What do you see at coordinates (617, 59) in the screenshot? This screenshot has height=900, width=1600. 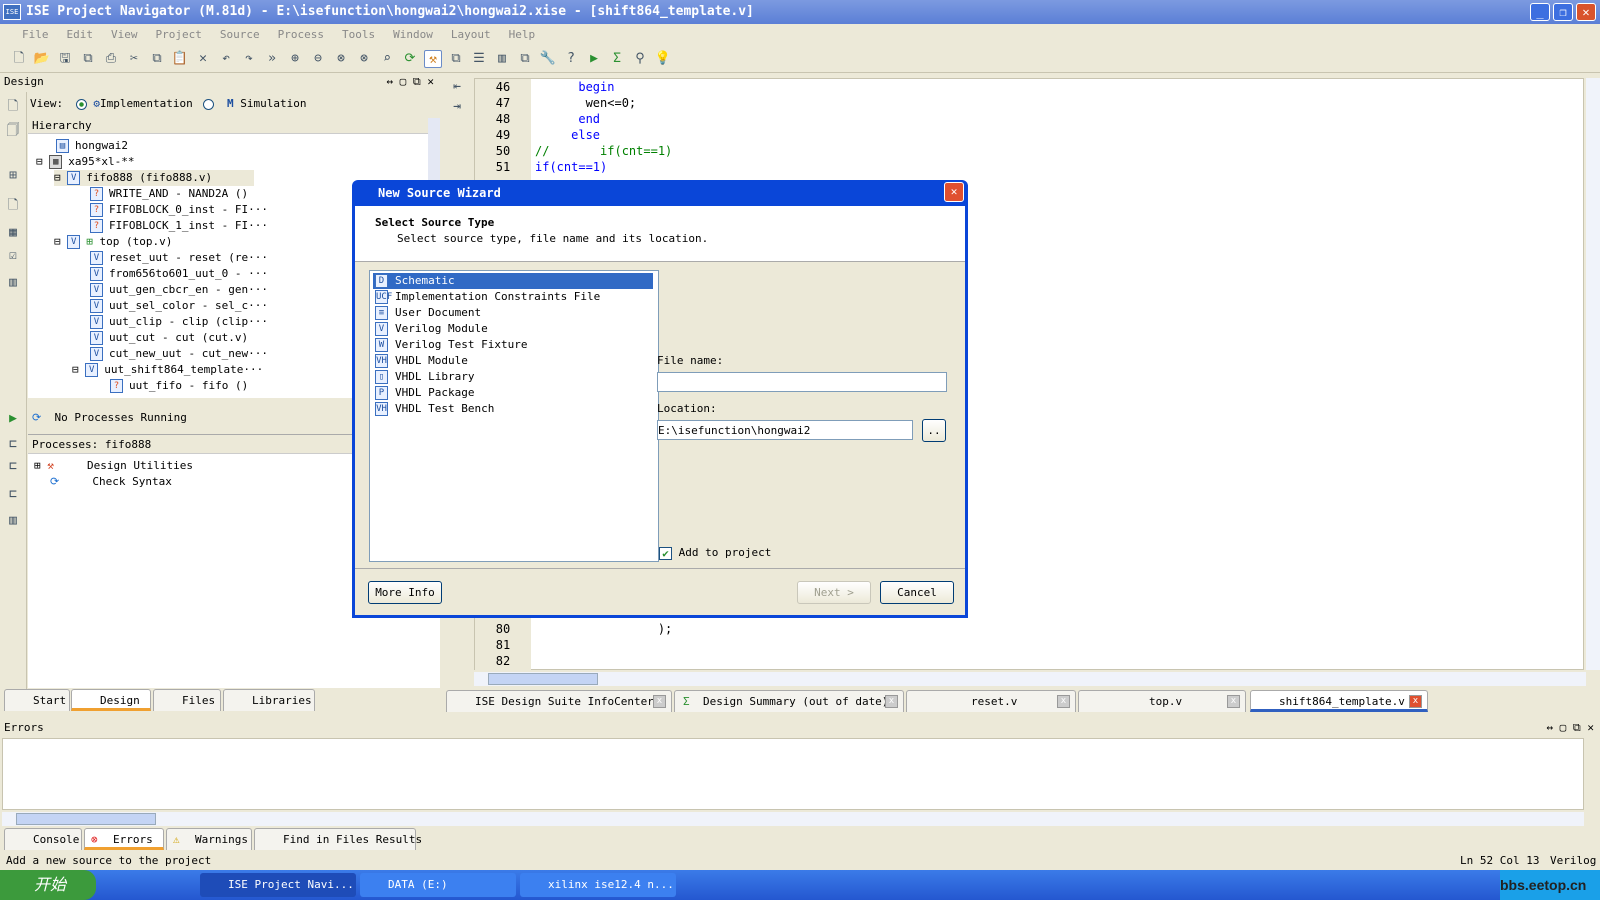 I see `sigma-icon: Σ` at bounding box center [617, 59].